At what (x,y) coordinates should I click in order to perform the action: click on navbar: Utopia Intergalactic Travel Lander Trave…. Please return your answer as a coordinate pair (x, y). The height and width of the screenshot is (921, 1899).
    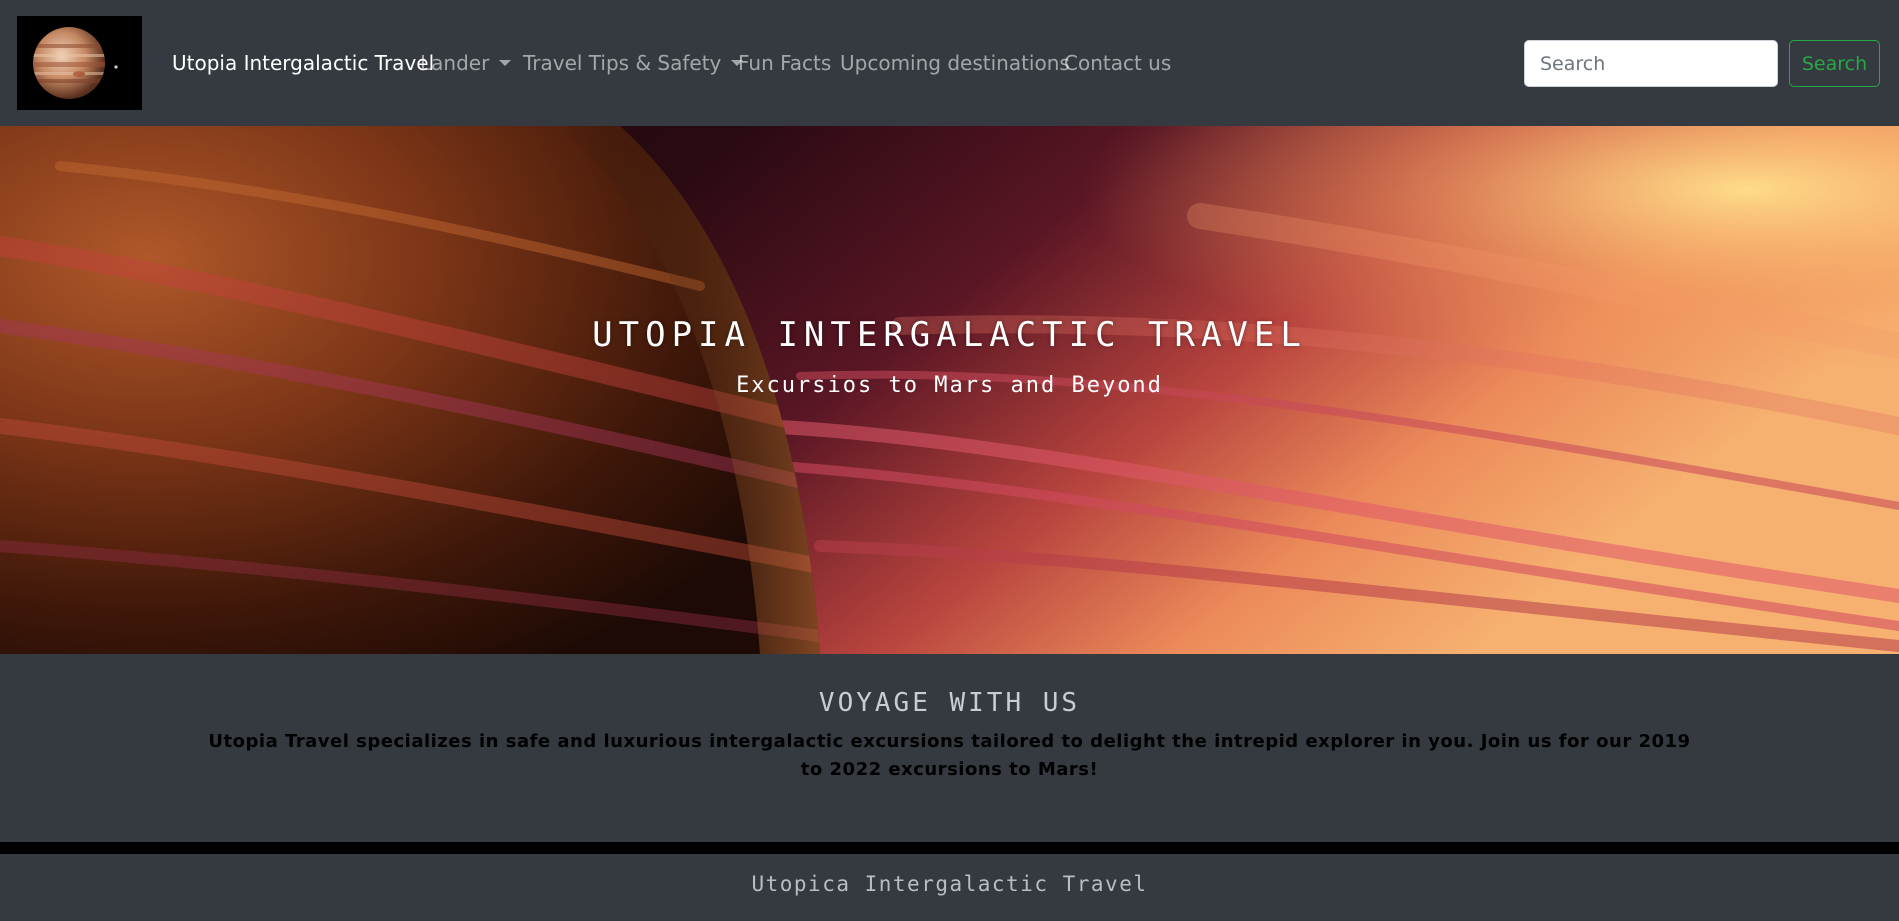
    Looking at the image, I should click on (949, 63).